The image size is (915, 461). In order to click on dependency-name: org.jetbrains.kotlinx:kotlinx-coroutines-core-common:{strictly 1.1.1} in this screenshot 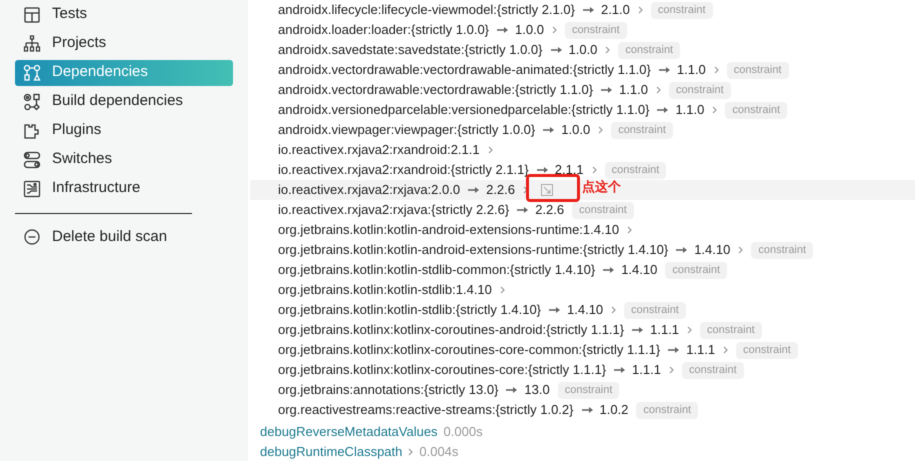, I will do `click(469, 350)`.